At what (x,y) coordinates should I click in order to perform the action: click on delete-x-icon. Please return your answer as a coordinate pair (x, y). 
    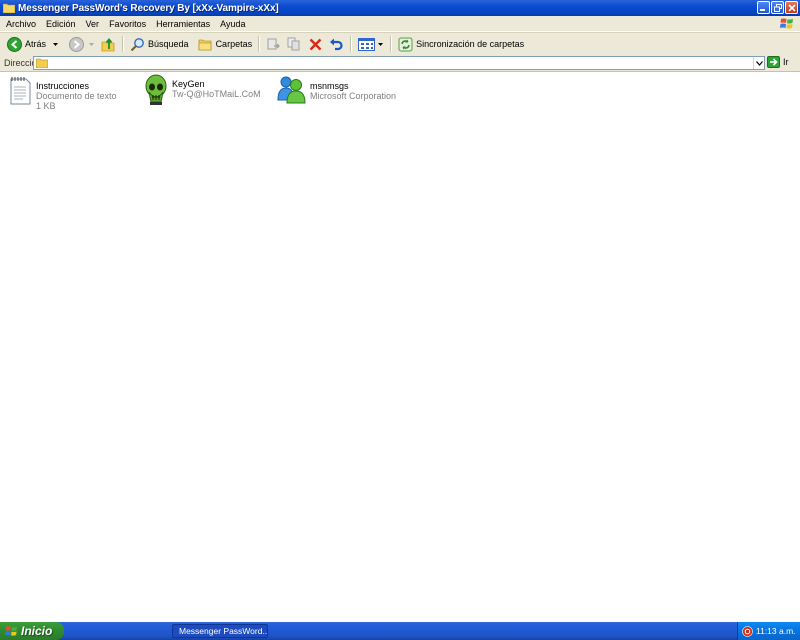
    Looking at the image, I should click on (315, 44).